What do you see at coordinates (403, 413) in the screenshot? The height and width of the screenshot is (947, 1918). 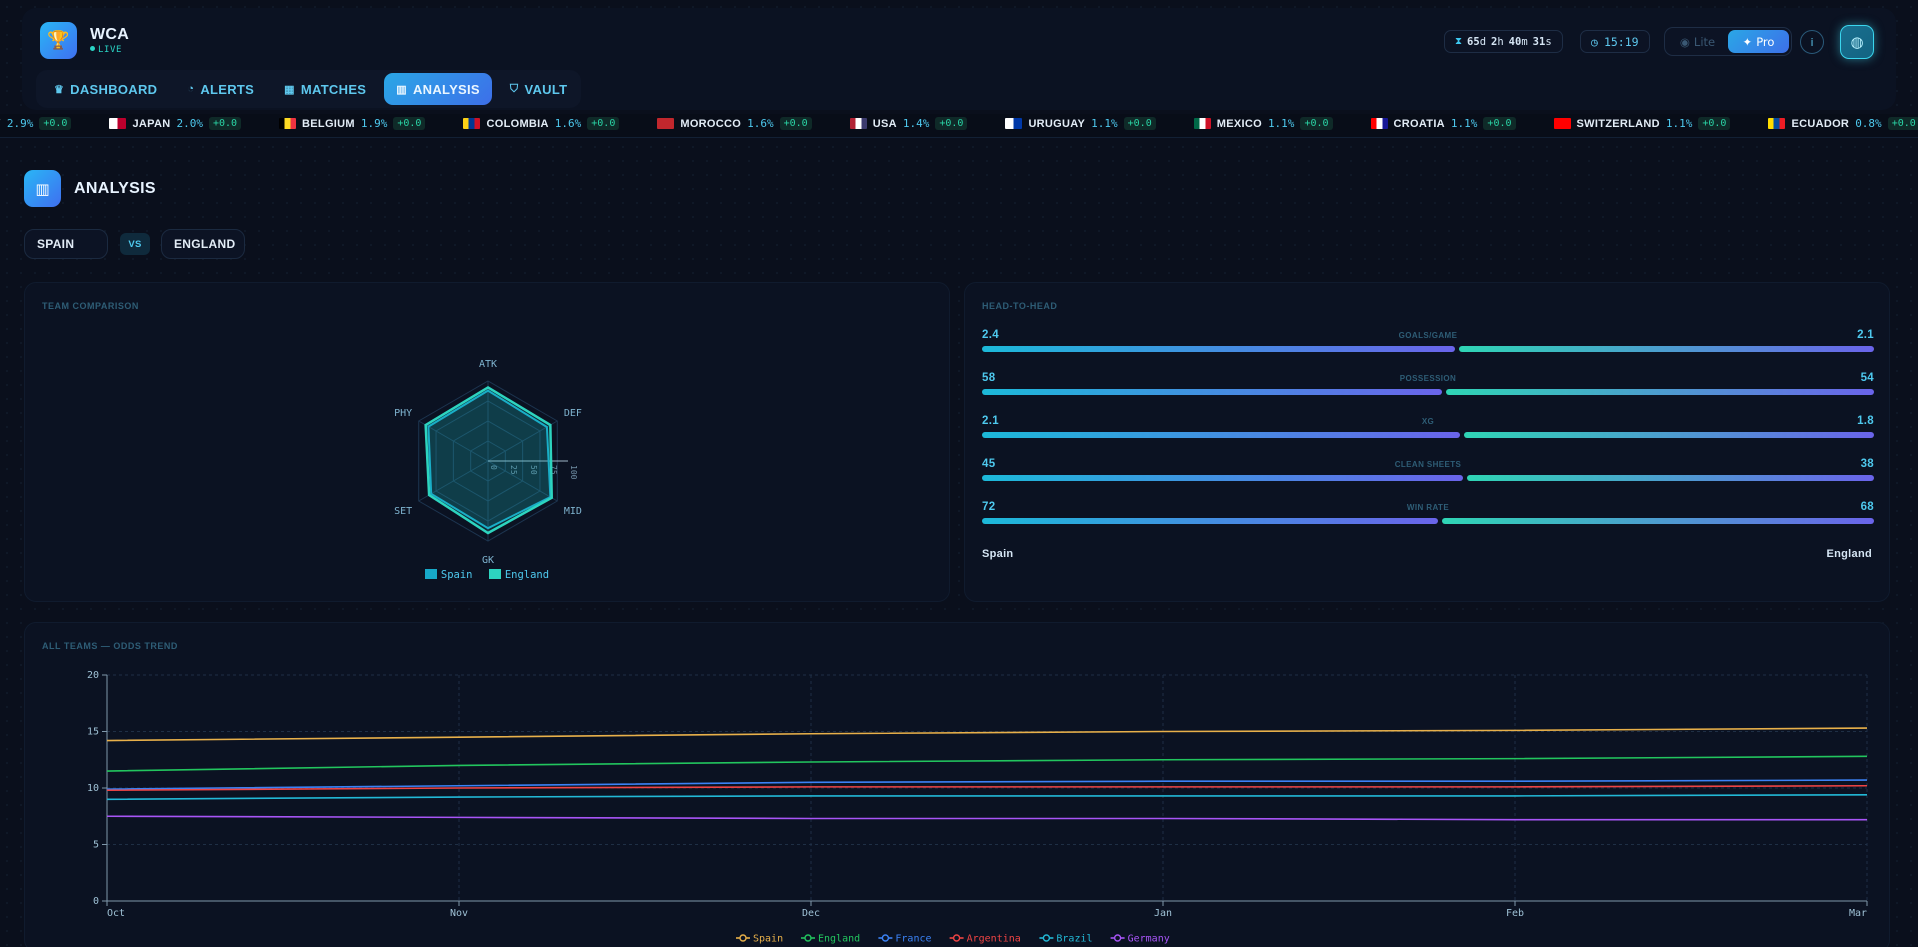 I see `radar-axis-label: PHY` at bounding box center [403, 413].